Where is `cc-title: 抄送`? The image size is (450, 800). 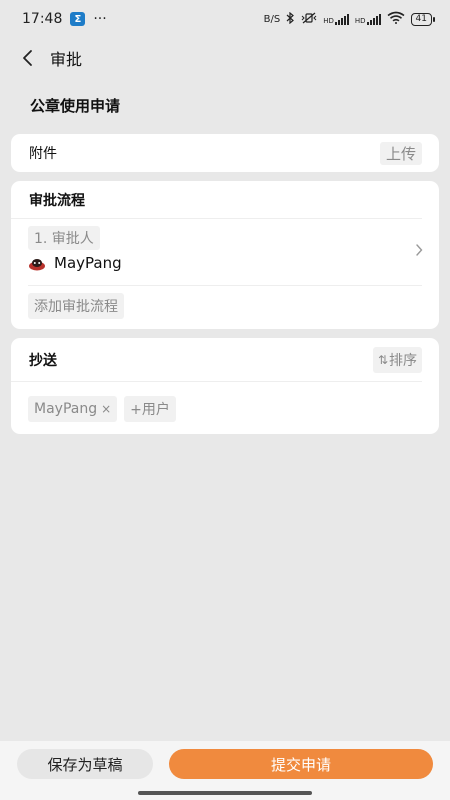 cc-title: 抄送 is located at coordinates (43, 360).